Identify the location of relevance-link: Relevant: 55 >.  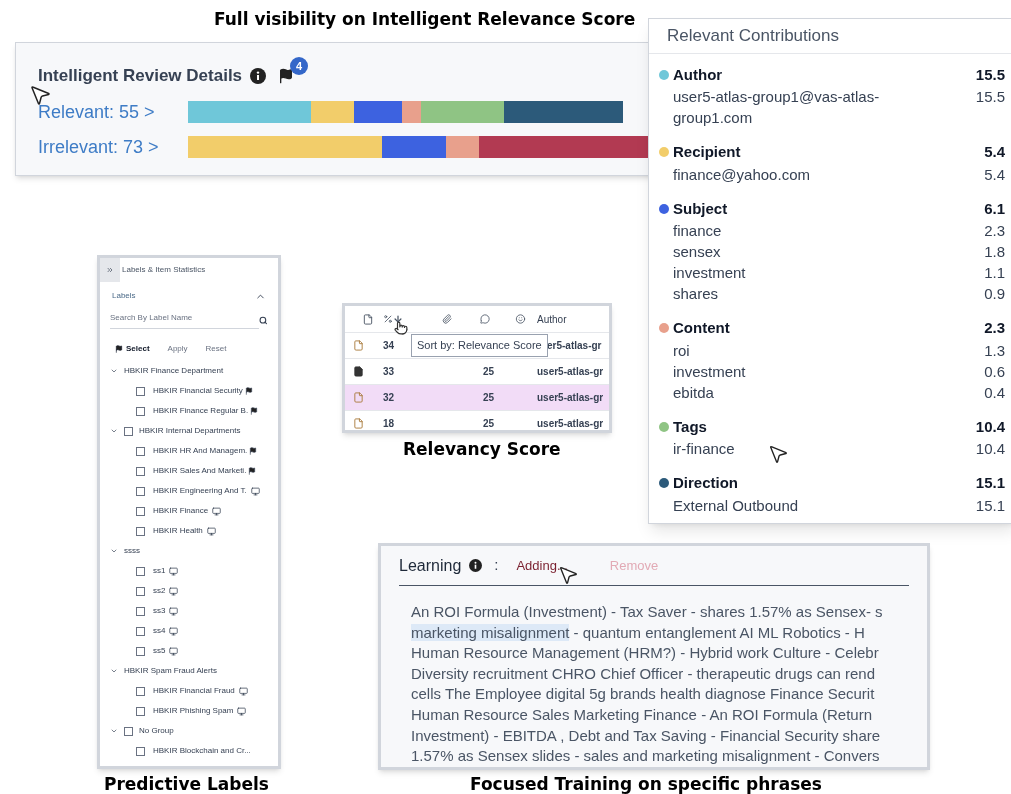
(113, 112).